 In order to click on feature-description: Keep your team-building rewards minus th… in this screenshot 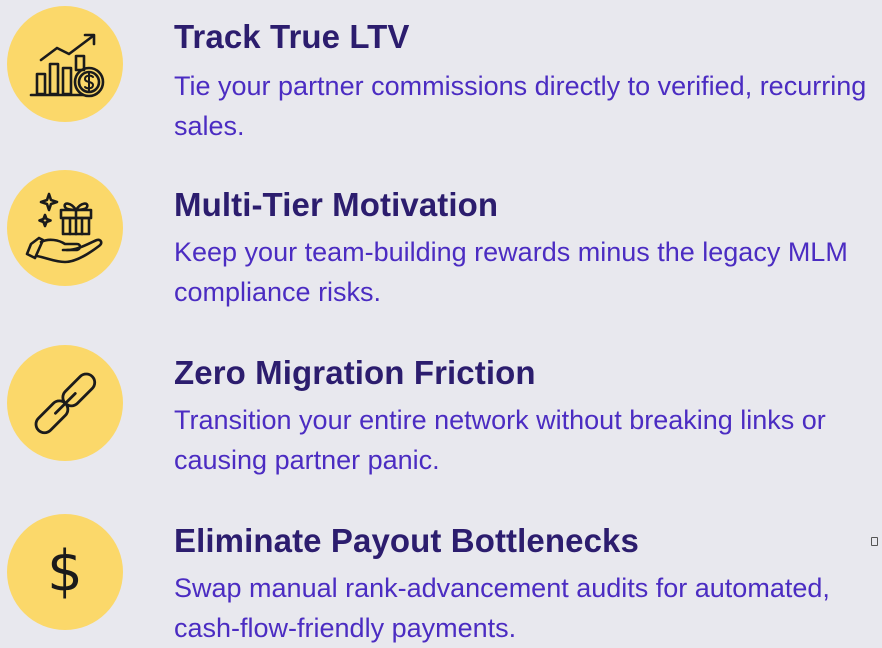, I will do `click(511, 272)`.